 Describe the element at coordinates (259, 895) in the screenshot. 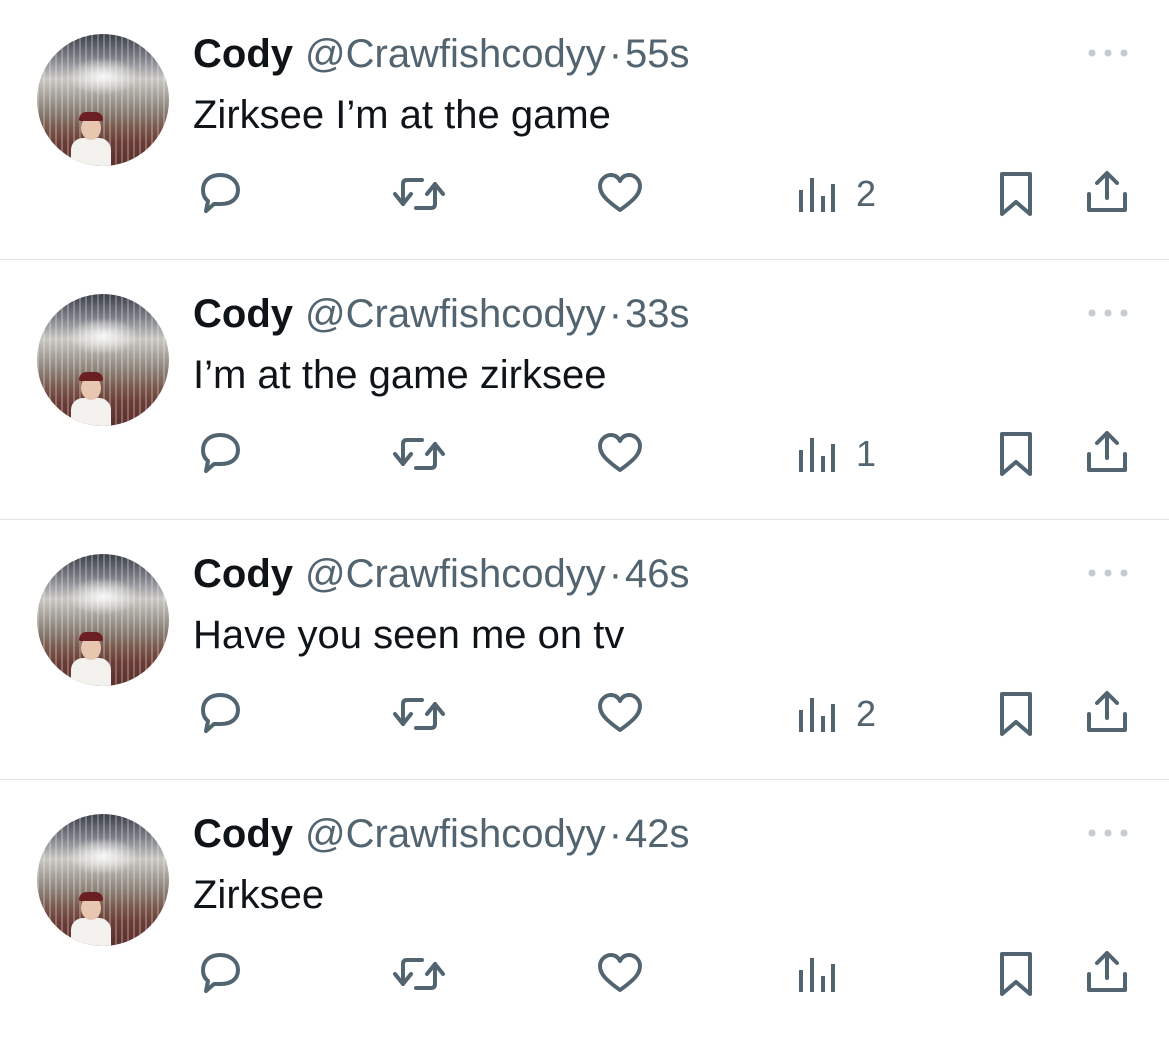

I see `tweet-text: Zirksee` at that location.